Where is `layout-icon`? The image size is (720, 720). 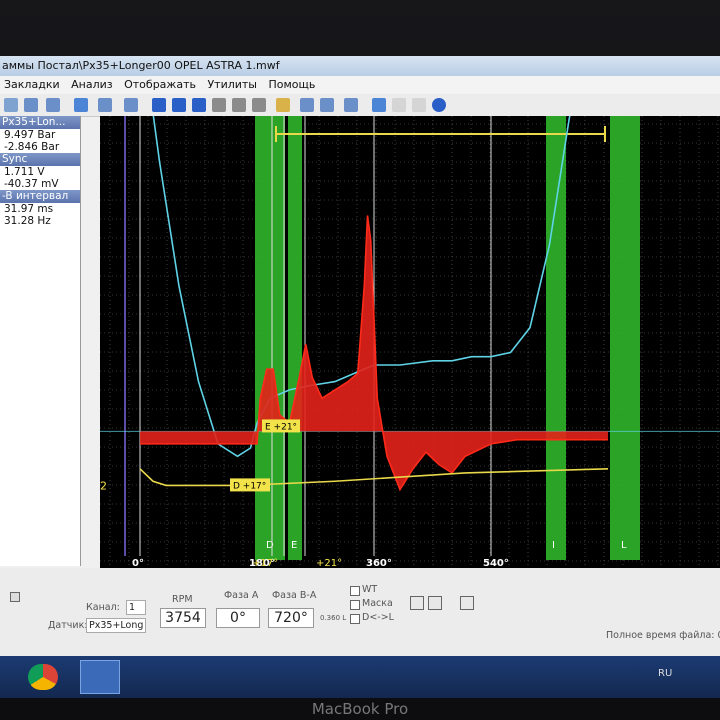
layout-icon is located at coordinates (259, 105).